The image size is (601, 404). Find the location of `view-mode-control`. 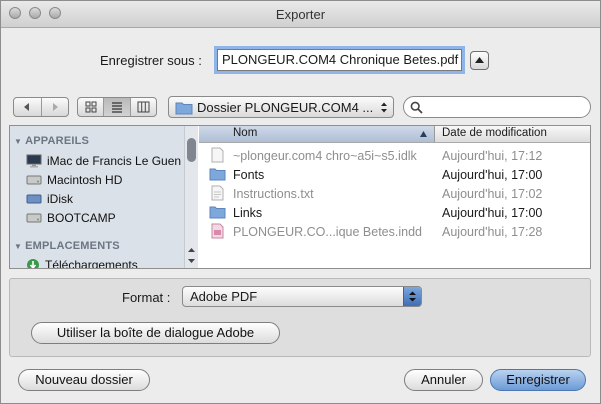

view-mode-control is located at coordinates (117, 107).